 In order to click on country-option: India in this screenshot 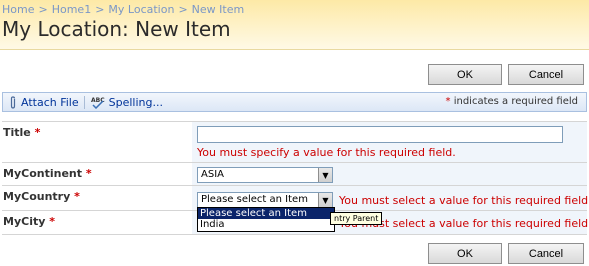, I will do `click(266, 224)`.